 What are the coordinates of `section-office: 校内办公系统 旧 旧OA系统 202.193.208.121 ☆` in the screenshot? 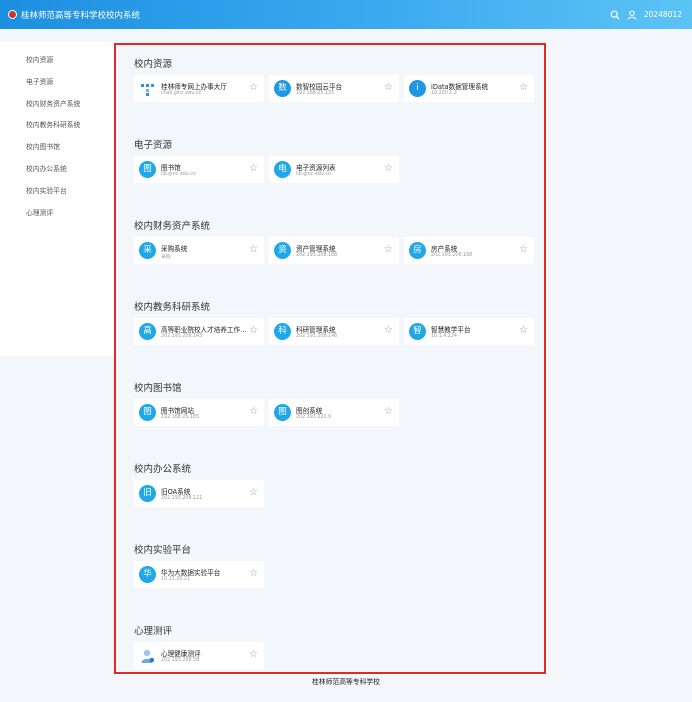 It's located at (199, 484).